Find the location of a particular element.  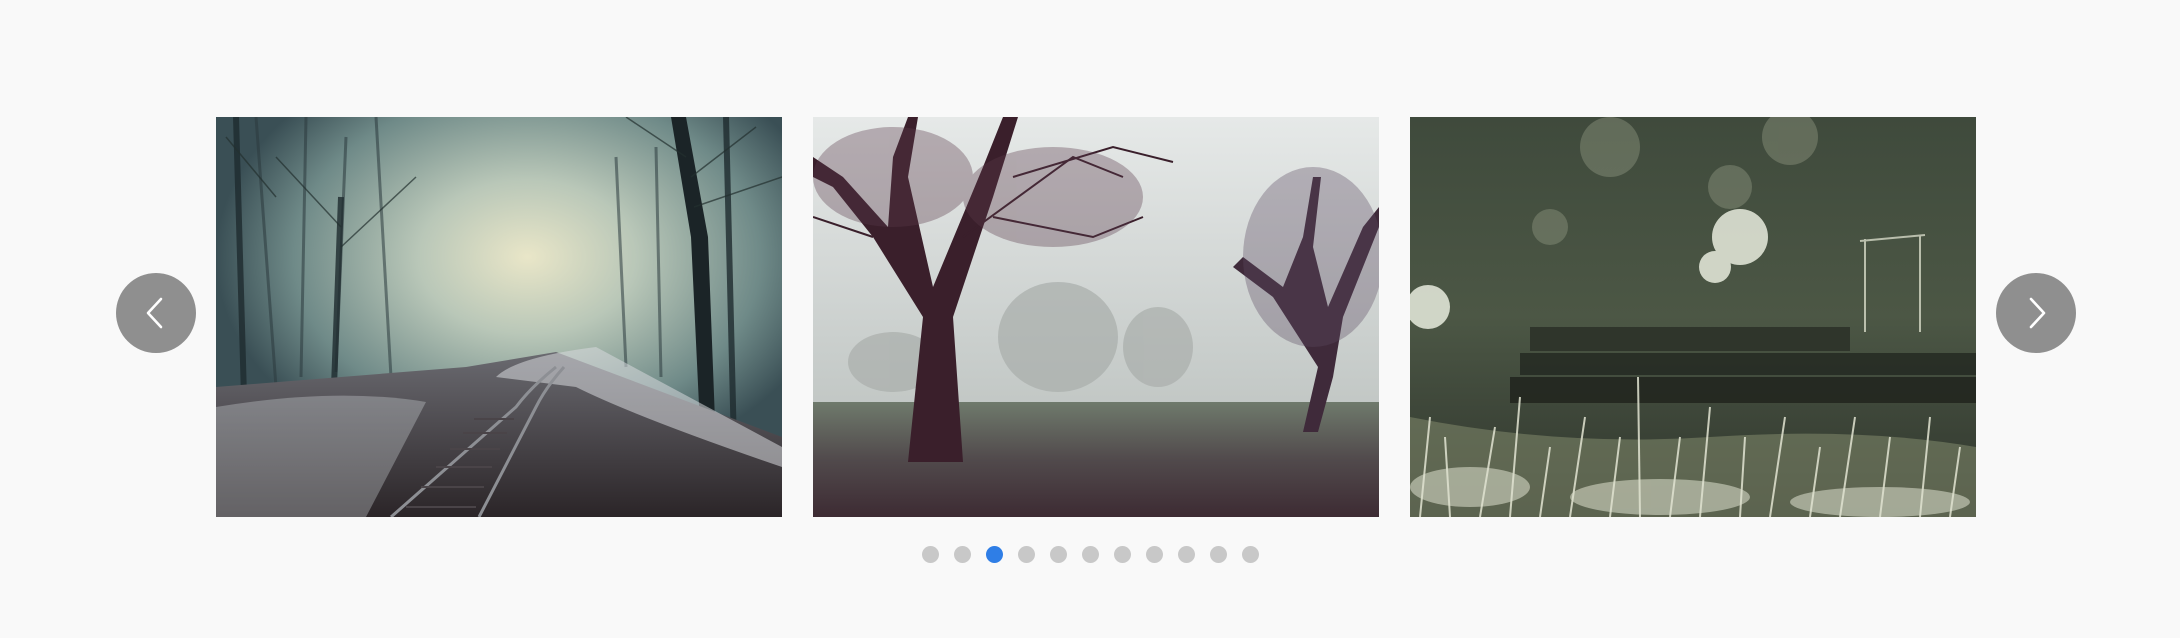

next-slide-button is located at coordinates (2036, 313).